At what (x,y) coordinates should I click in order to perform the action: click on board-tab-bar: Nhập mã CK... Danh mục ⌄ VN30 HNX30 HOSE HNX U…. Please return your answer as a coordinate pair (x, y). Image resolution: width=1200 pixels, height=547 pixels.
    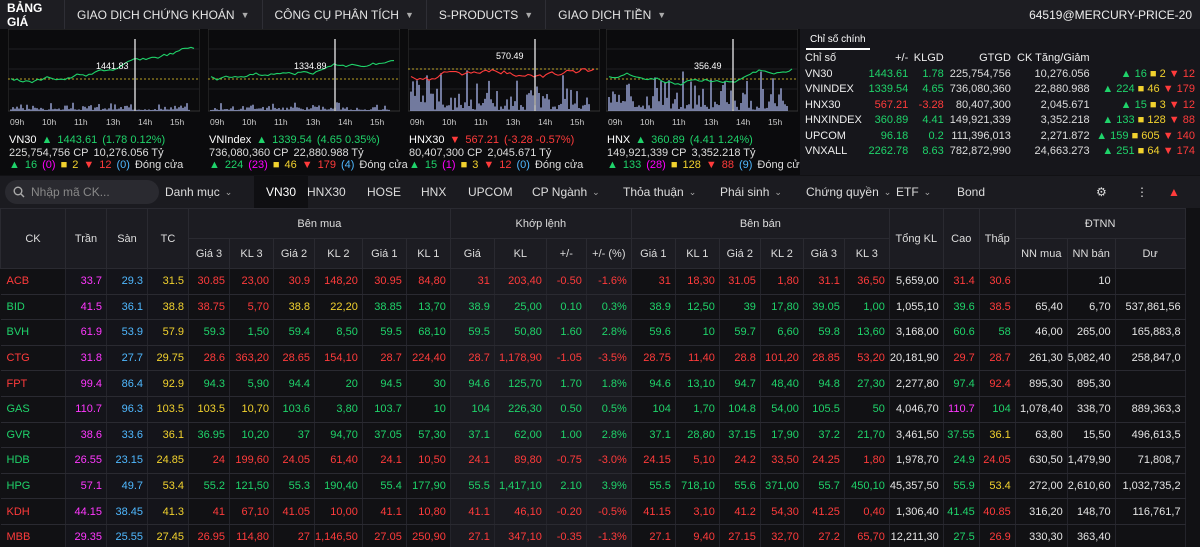
    Looking at the image, I should click on (600, 192).